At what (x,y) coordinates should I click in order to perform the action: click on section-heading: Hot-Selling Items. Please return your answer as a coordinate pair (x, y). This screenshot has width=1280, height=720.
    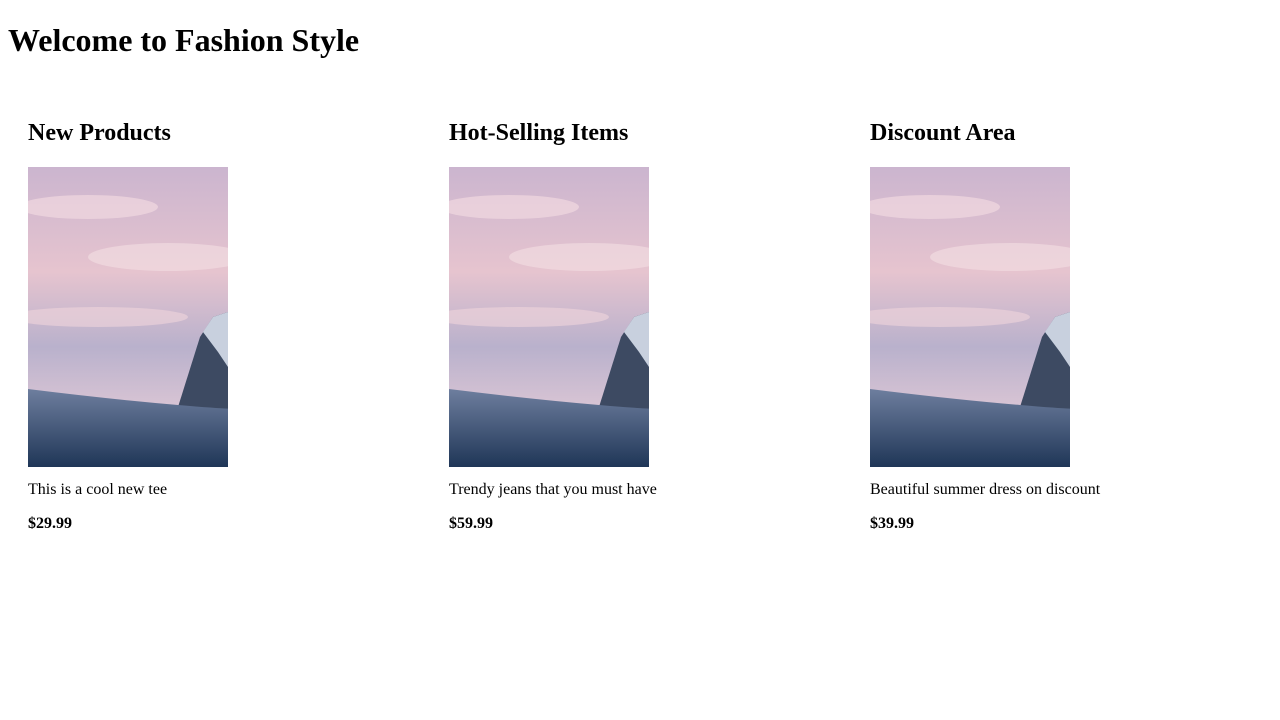
    Looking at the image, I should click on (539, 133).